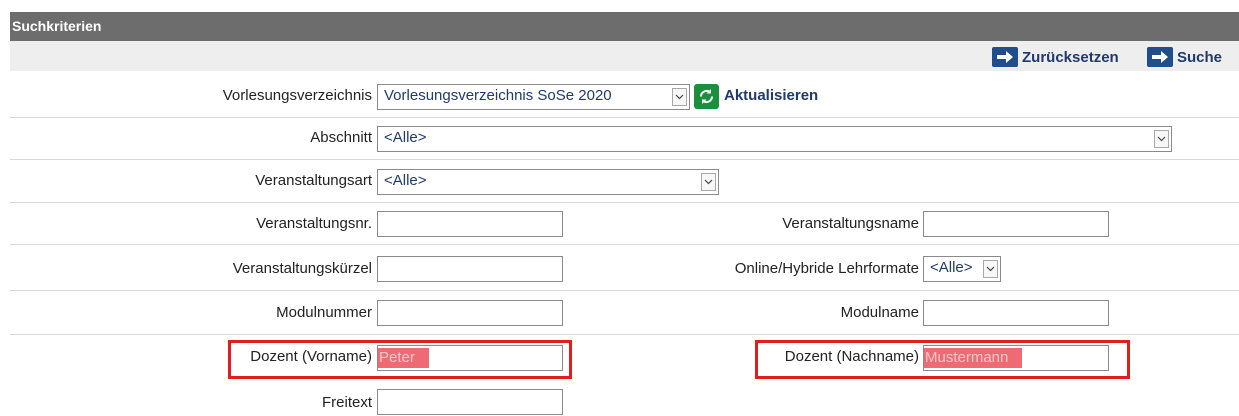  What do you see at coordinates (498, 95) in the screenshot?
I see `vorlesungsverzeichnis-value: Vorlesungsverzeichnis SoSe 2020` at bounding box center [498, 95].